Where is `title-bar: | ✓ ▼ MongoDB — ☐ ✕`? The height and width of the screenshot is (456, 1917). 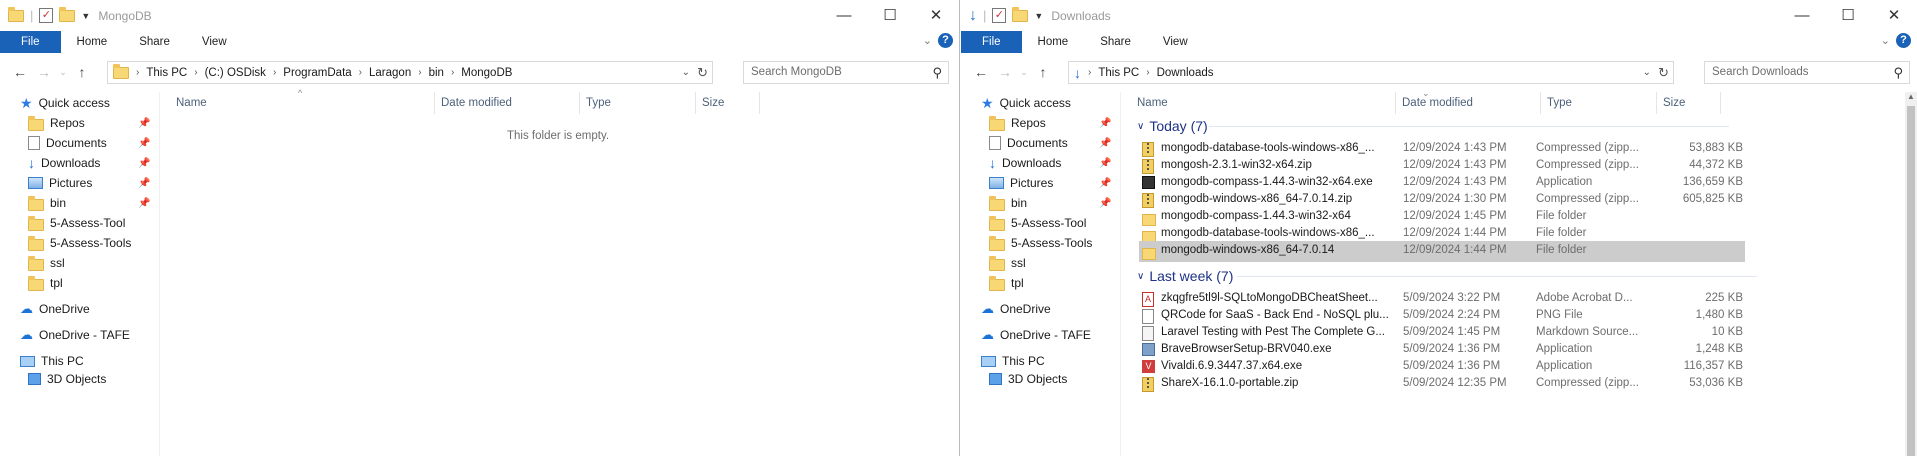 title-bar: | ✓ ▼ MongoDB — ☐ ✕ is located at coordinates (479, 15).